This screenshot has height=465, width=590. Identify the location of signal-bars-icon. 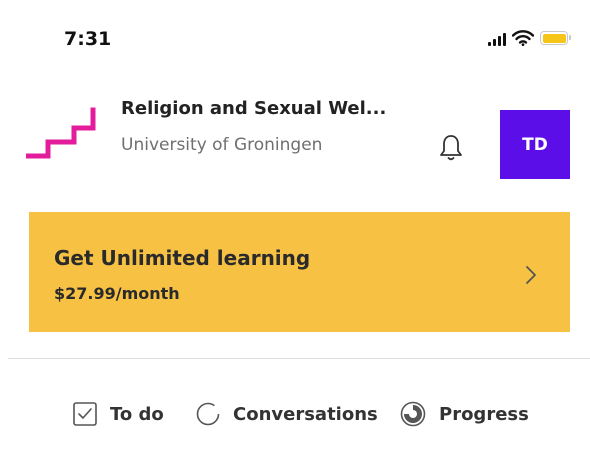
(497, 38).